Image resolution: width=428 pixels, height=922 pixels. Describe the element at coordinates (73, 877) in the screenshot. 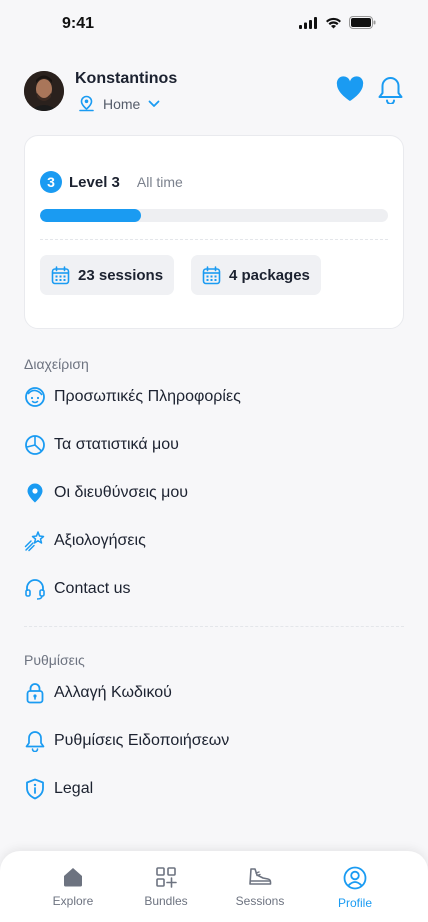

I see `home-icon` at that location.